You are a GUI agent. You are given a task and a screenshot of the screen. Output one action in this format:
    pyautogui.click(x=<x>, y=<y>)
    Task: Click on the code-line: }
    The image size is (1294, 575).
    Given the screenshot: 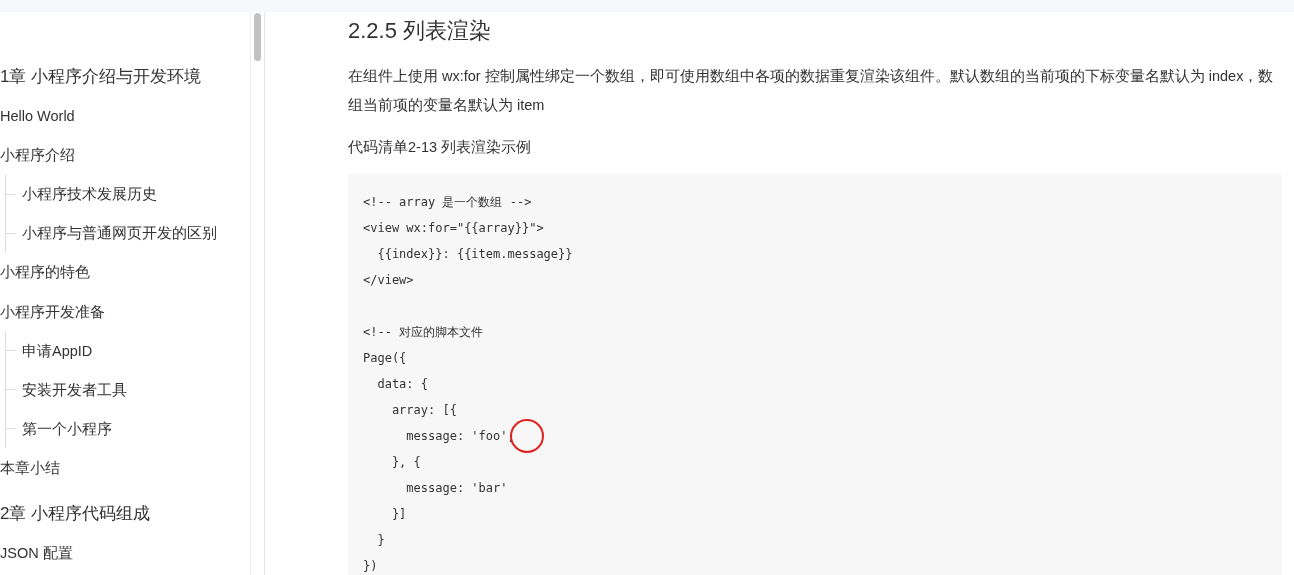 What is the action you would take?
    pyautogui.click(x=380, y=540)
    